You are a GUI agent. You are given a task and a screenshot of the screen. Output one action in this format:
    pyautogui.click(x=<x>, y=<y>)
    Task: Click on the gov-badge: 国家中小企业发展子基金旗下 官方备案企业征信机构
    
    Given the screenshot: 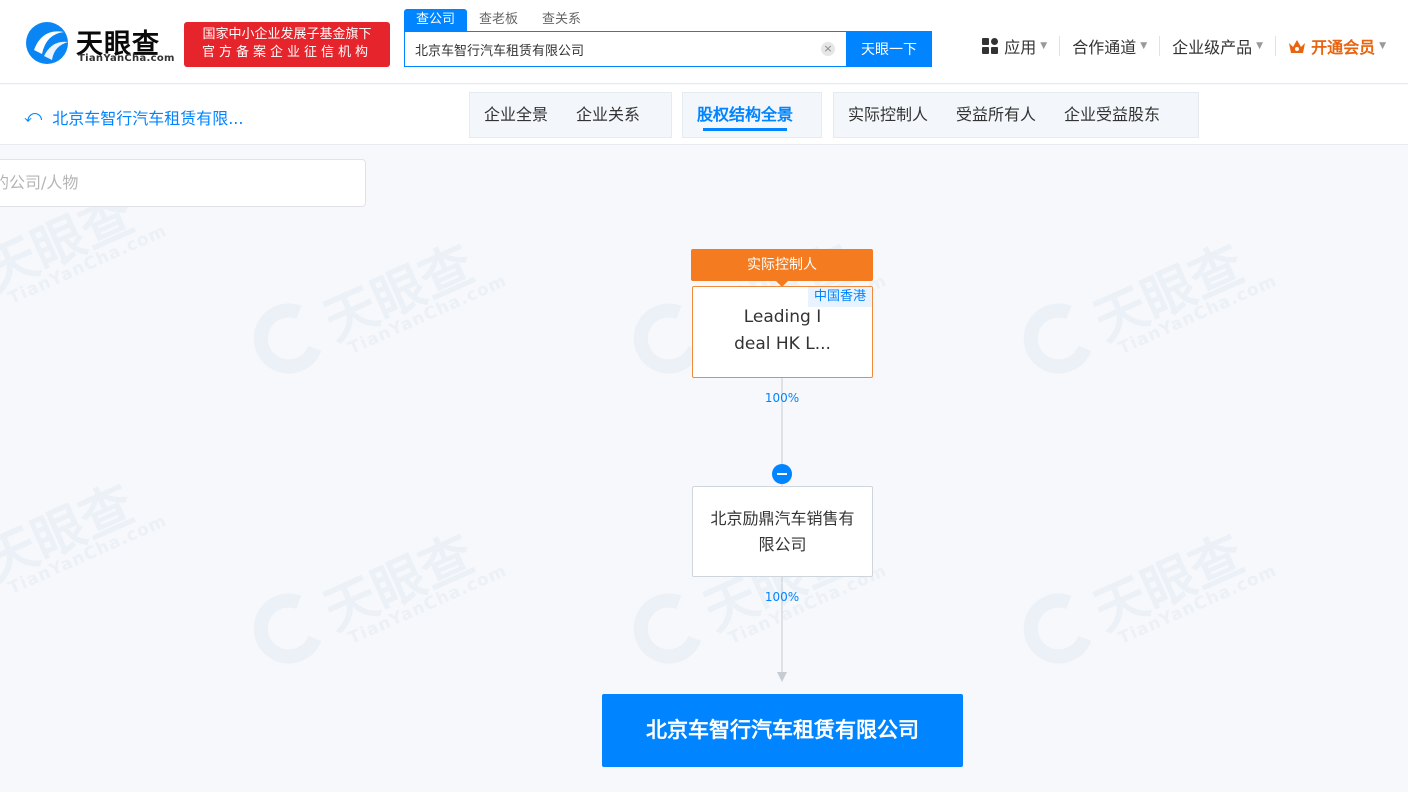 What is the action you would take?
    pyautogui.click(x=287, y=44)
    